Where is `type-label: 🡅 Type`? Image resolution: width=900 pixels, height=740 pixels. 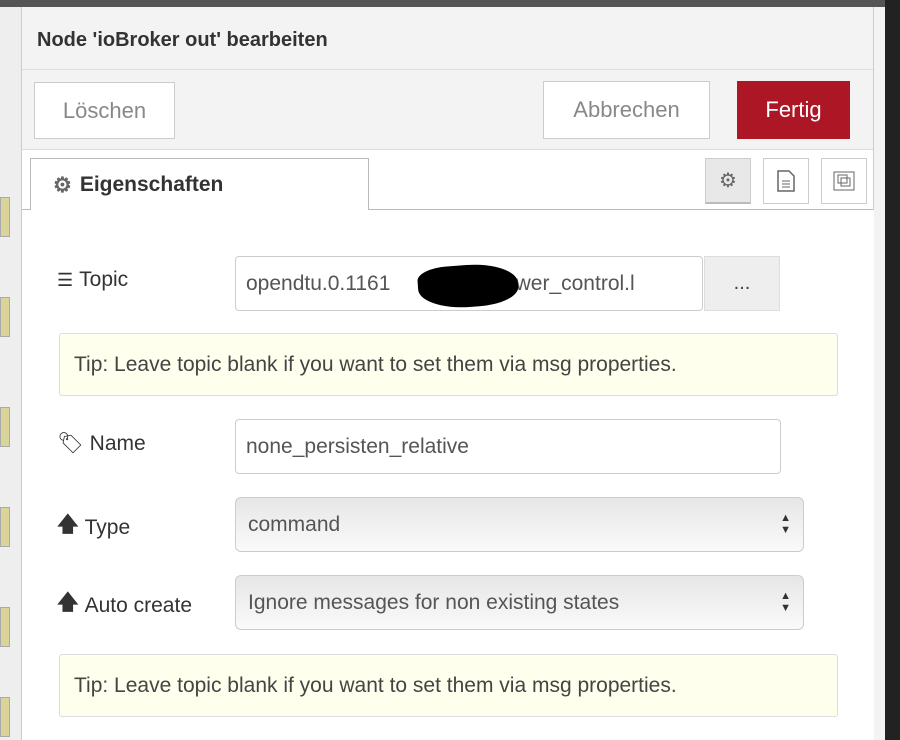 type-label: 🡅 Type is located at coordinates (93, 527).